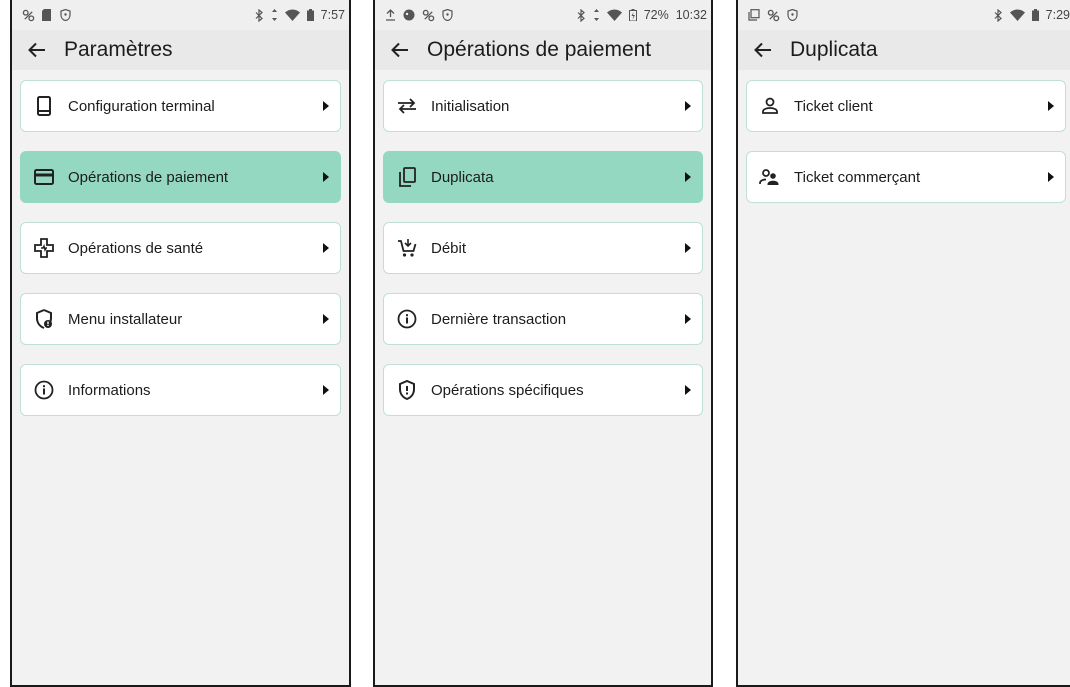 Image resolution: width=1070 pixels, height=687 pixels. I want to click on health-cross-icon, so click(44, 248).